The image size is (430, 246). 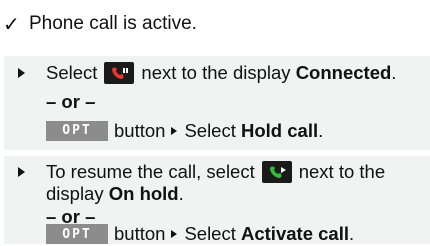 What do you see at coordinates (343, 72) in the screenshot?
I see `display-connected: Connected` at bounding box center [343, 72].